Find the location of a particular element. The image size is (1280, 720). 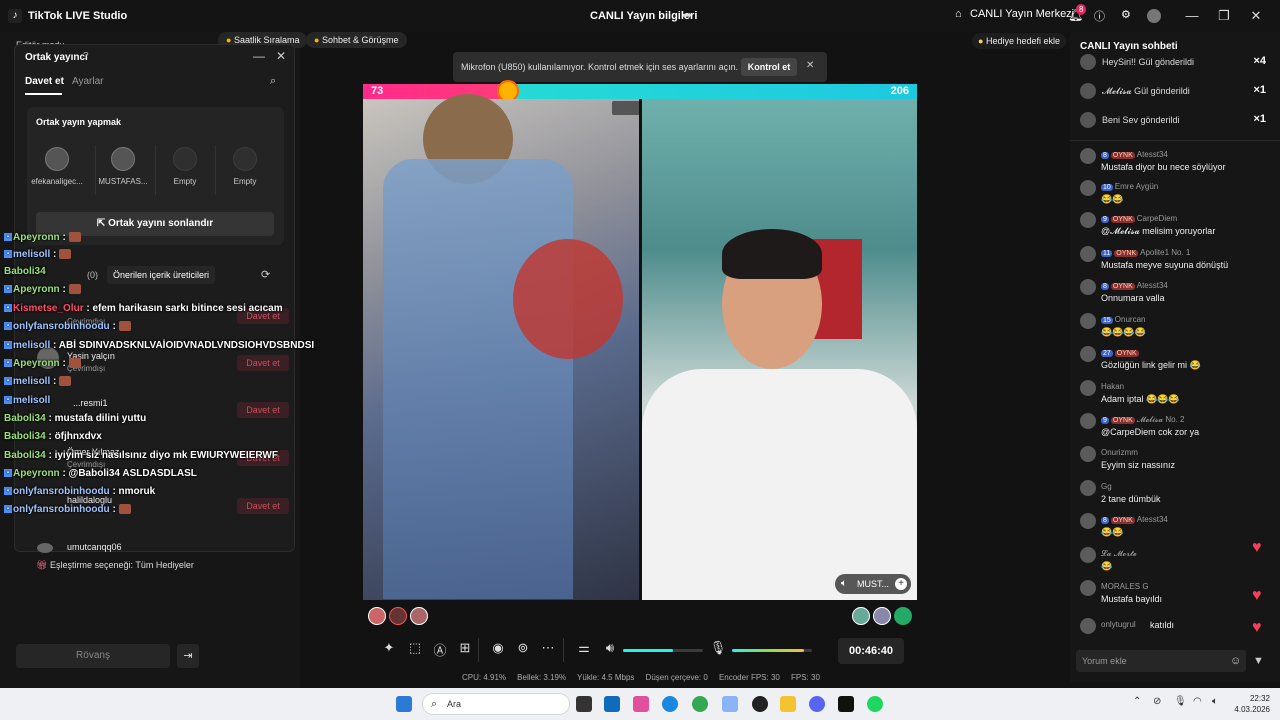

chat-message: 𝓛𝓪 𝓜𝓸𝓻𝓽𝓮 😂 is located at coordinates (1175, 562).